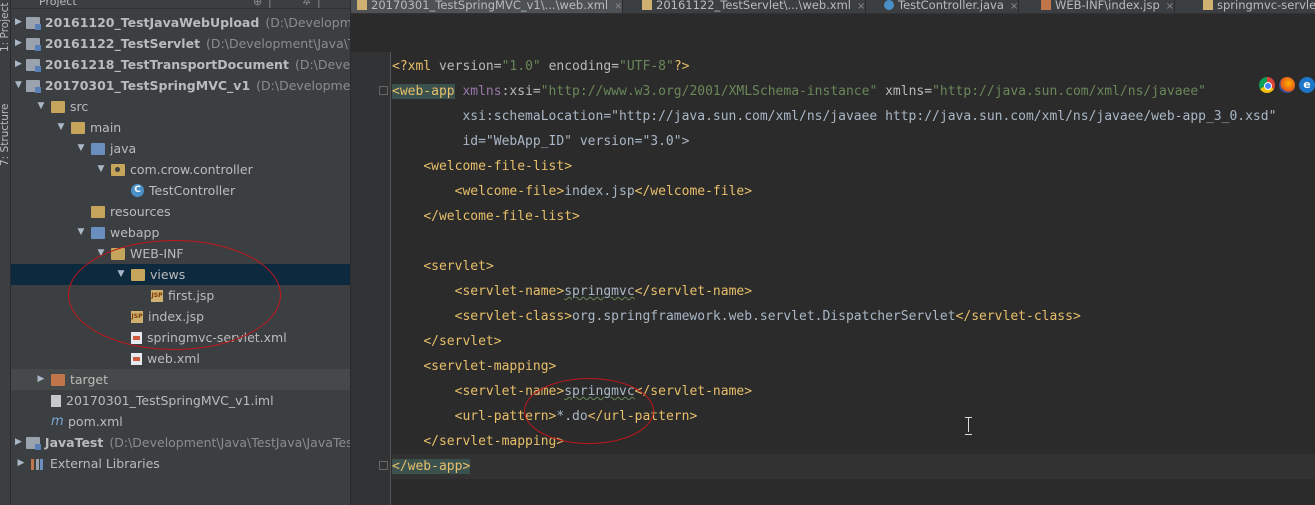 This screenshot has height=505, width=1315. Describe the element at coordinates (57, 421) in the screenshot. I see `maven-file-icon: m` at that location.